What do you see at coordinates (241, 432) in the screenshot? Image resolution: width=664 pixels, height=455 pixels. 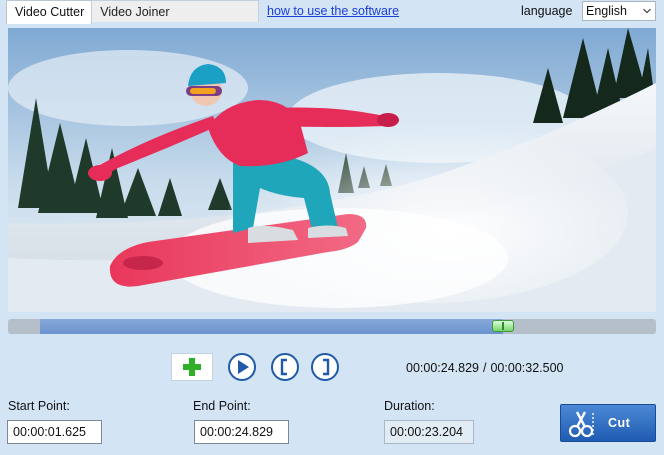 I see `end-point-input: 00:00:24.829` at bounding box center [241, 432].